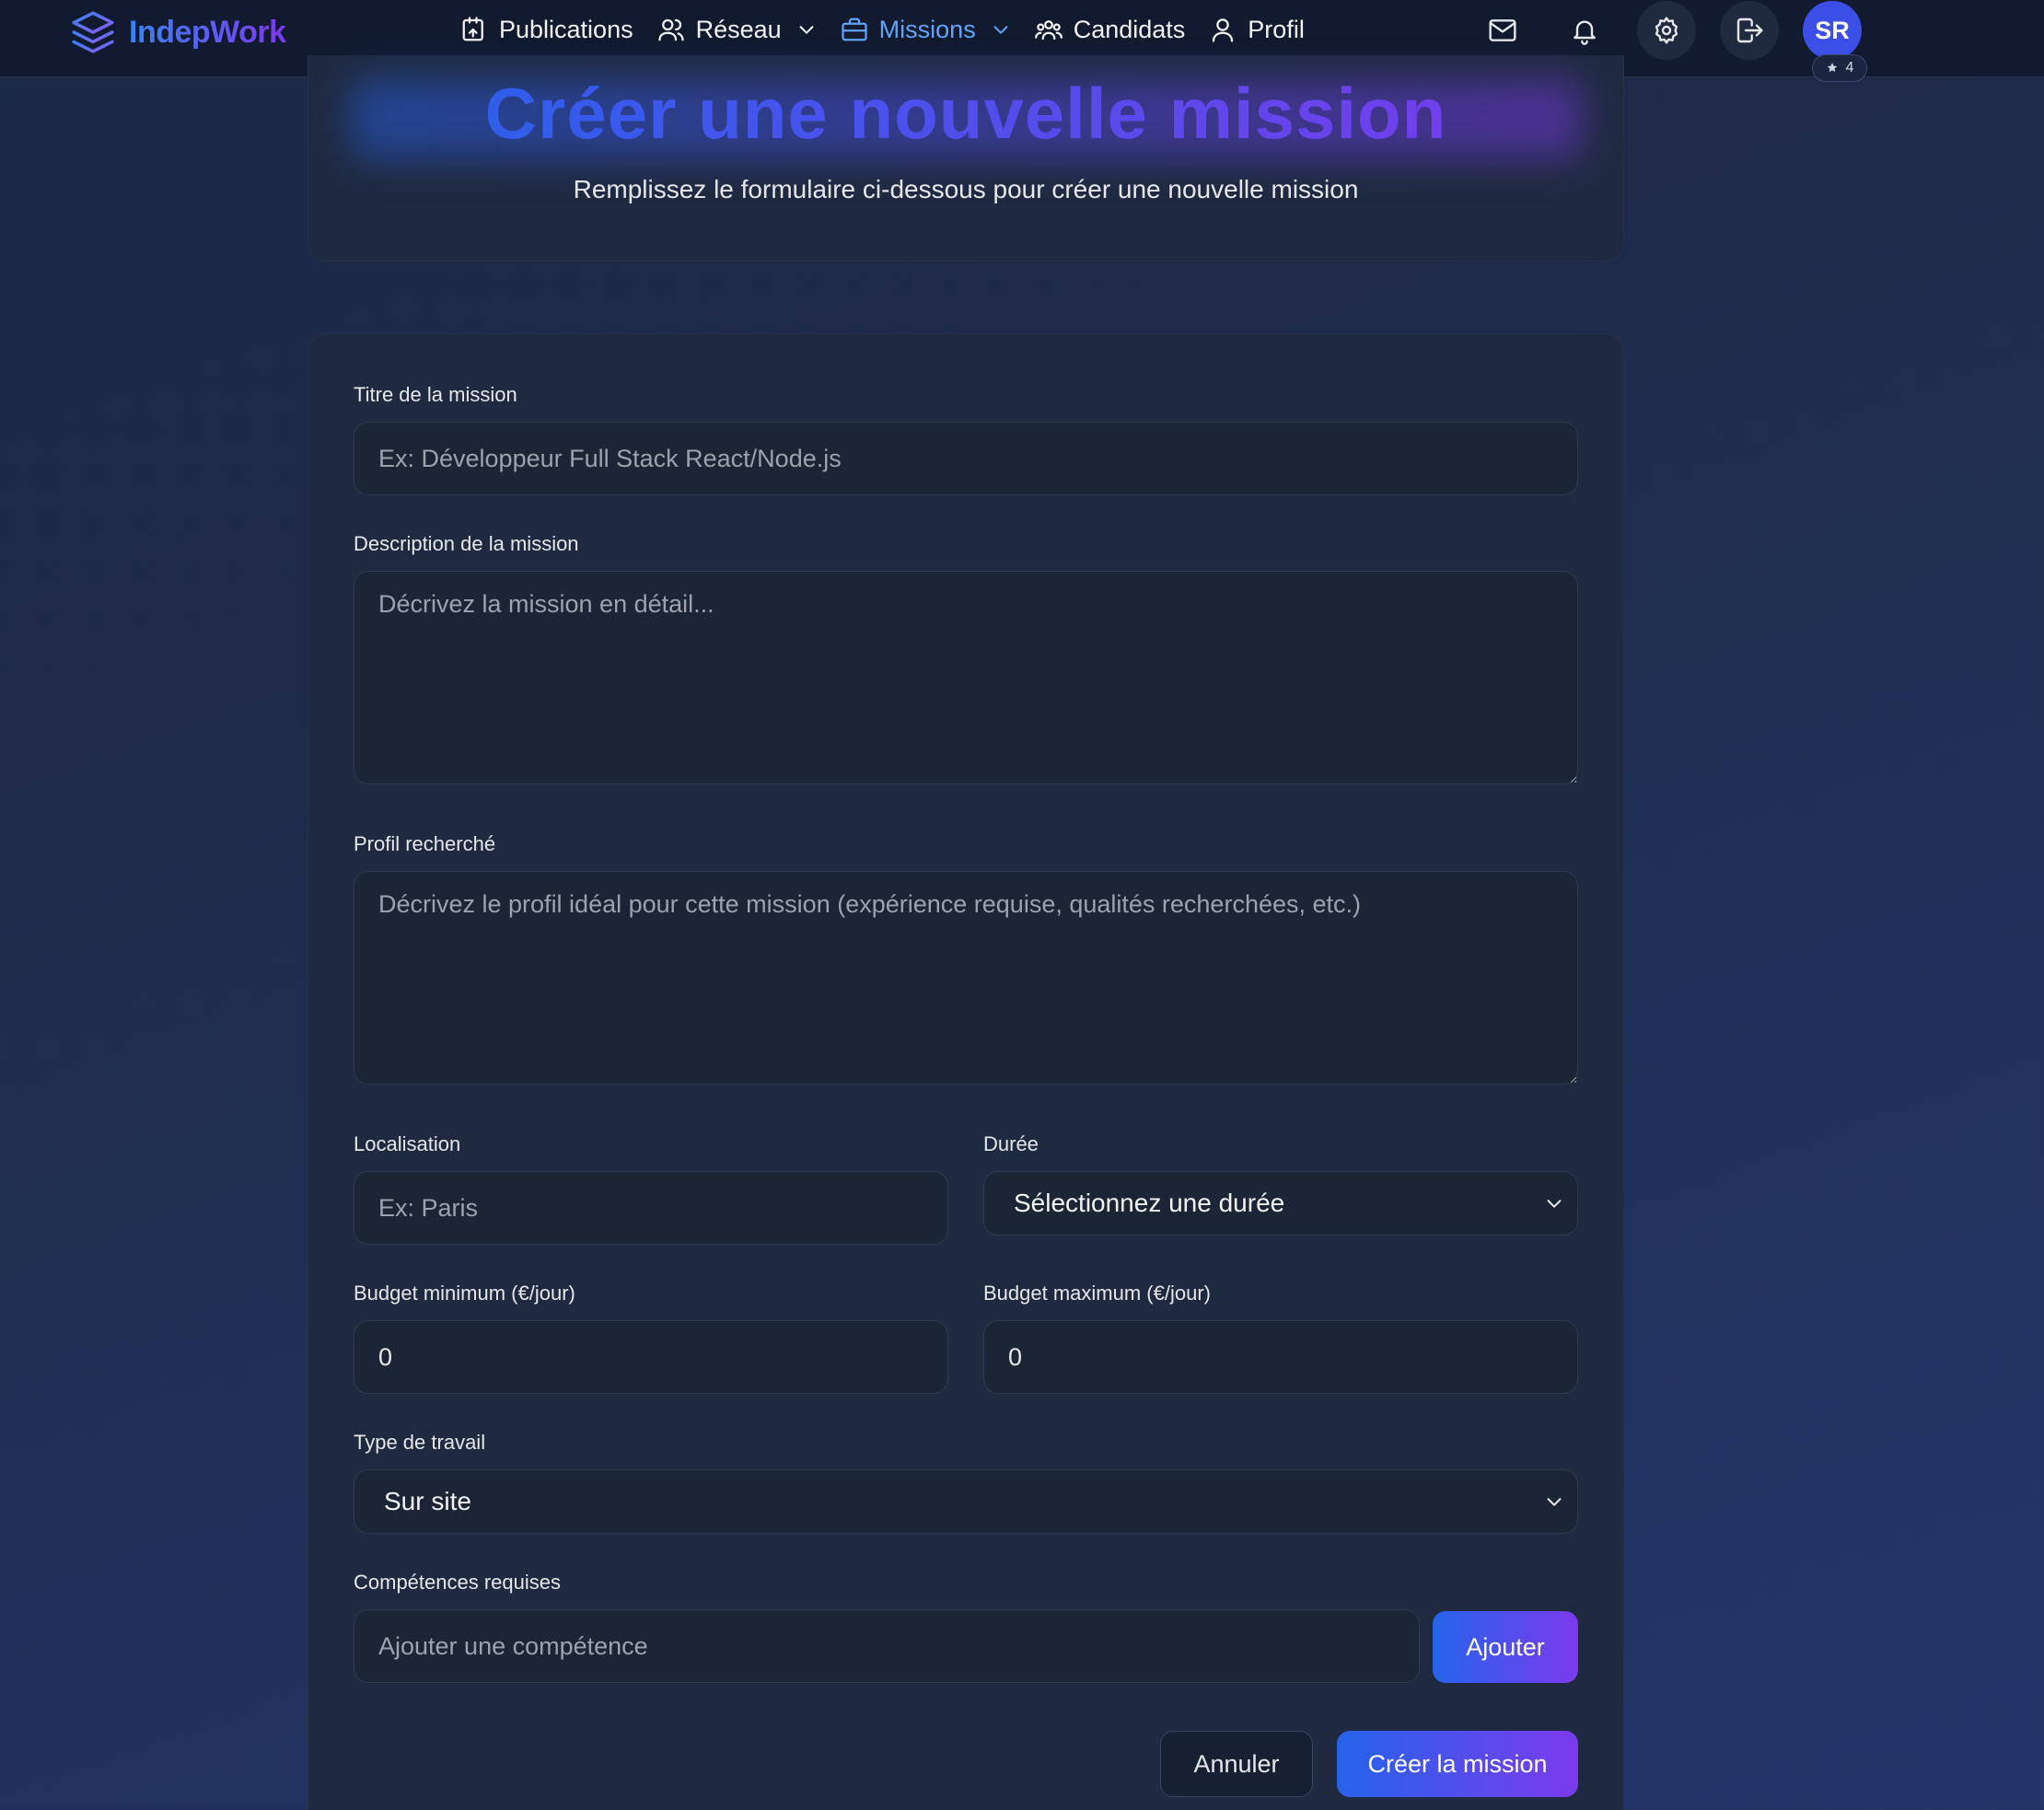 This screenshot has height=1810, width=2044. Describe the element at coordinates (1129, 29) in the screenshot. I see `nav-item-label: Candidats` at that location.